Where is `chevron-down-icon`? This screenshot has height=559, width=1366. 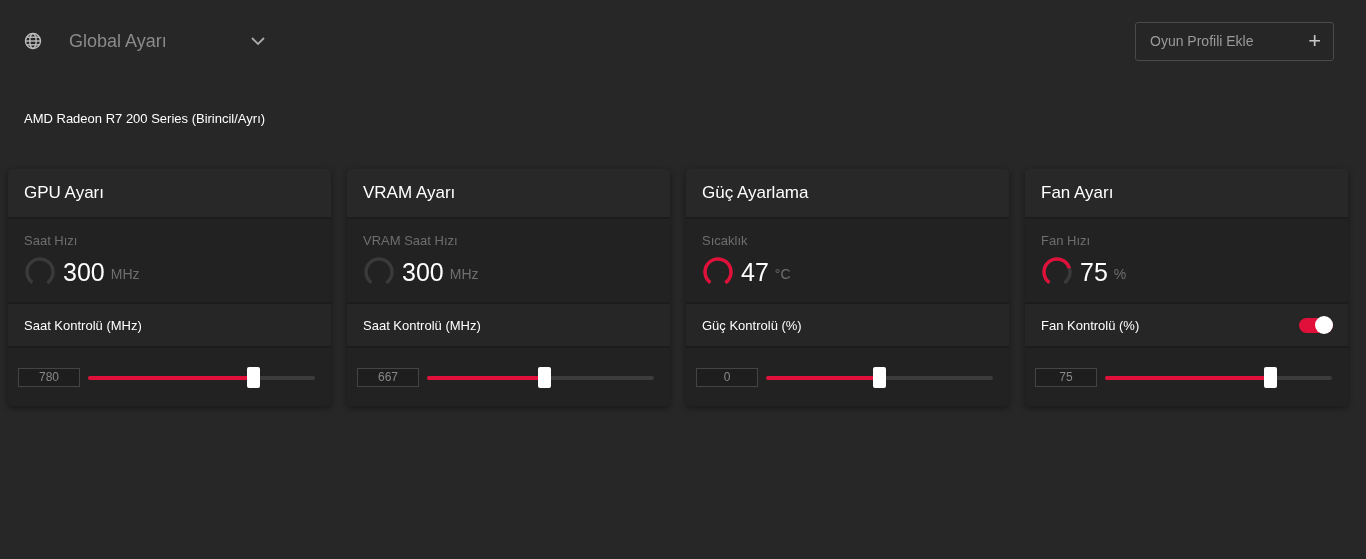
chevron-down-icon is located at coordinates (258, 41).